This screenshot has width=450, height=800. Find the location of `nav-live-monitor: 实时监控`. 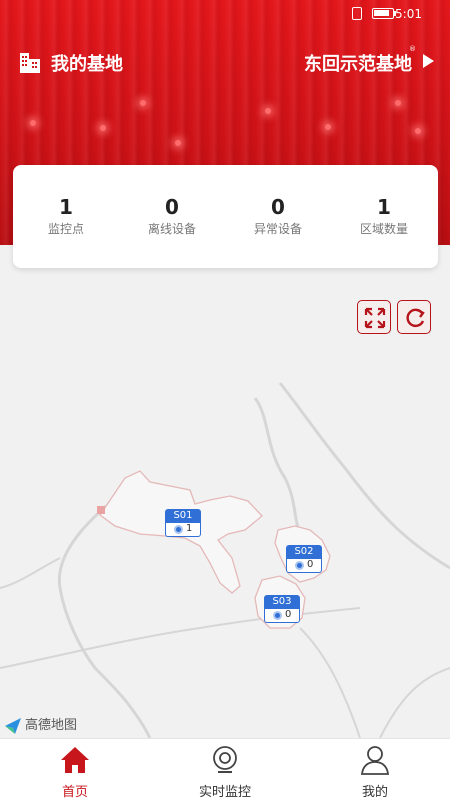

nav-live-monitor: 实时监控 is located at coordinates (225, 772).